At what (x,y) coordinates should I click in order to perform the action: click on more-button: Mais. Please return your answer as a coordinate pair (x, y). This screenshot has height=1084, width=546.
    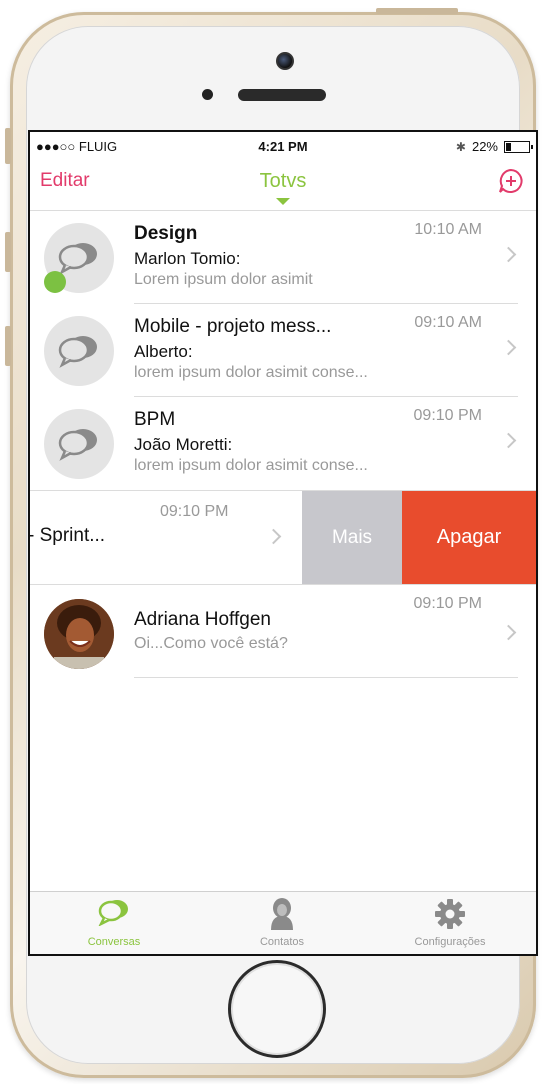
    Looking at the image, I should click on (352, 537).